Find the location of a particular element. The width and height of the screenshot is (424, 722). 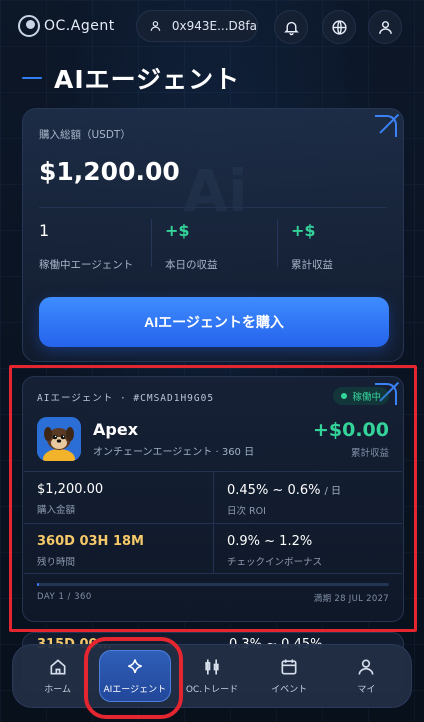

notification-button is located at coordinates (291, 27).